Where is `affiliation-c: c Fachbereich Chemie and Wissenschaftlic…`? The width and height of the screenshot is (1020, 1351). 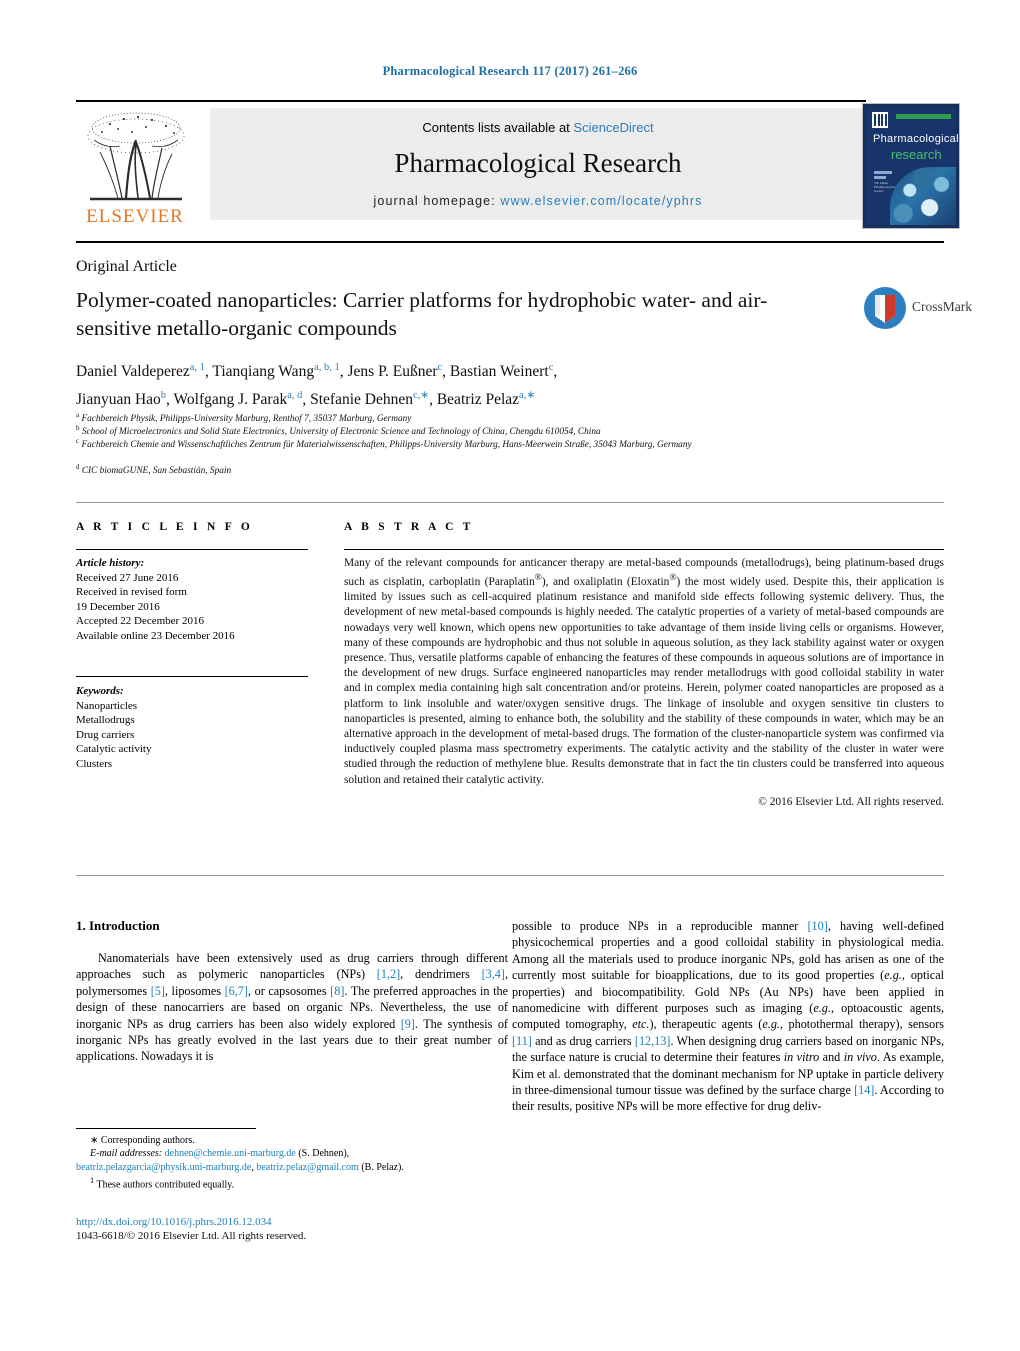 affiliation-c: c Fachbereich Chemie and Wissenschaftlic… is located at coordinates (476, 443).